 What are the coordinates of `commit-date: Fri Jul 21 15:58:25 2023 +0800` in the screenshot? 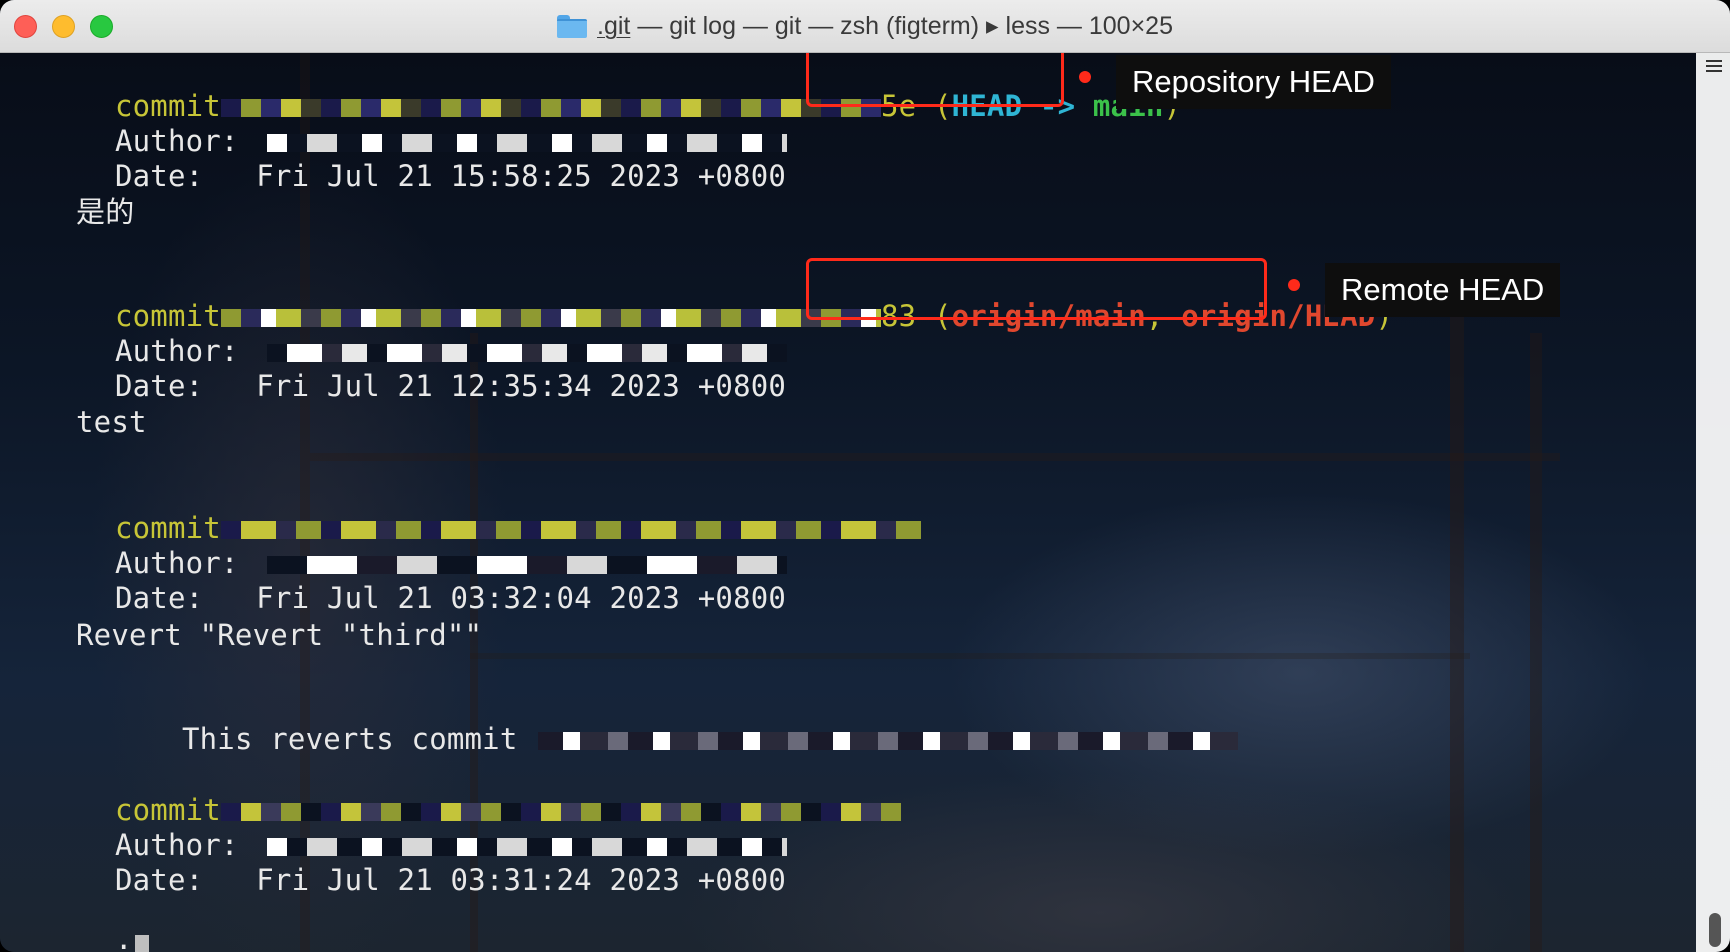 It's located at (521, 176).